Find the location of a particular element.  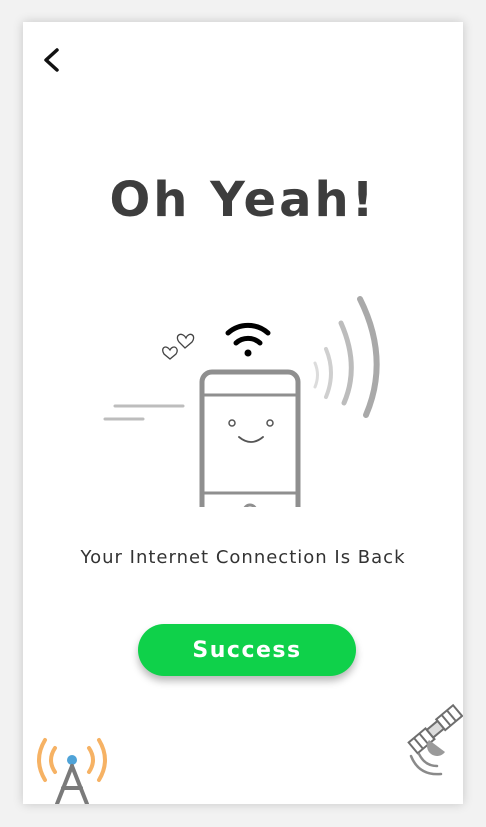

connection-message: Your Internet Connection Is Back is located at coordinates (243, 557).